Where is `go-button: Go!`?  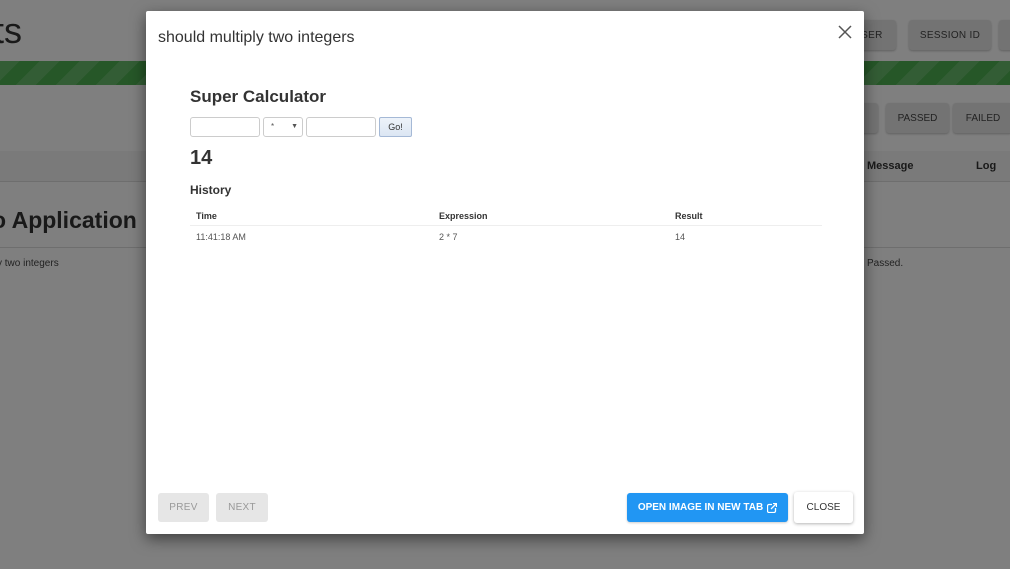 go-button: Go! is located at coordinates (395, 127).